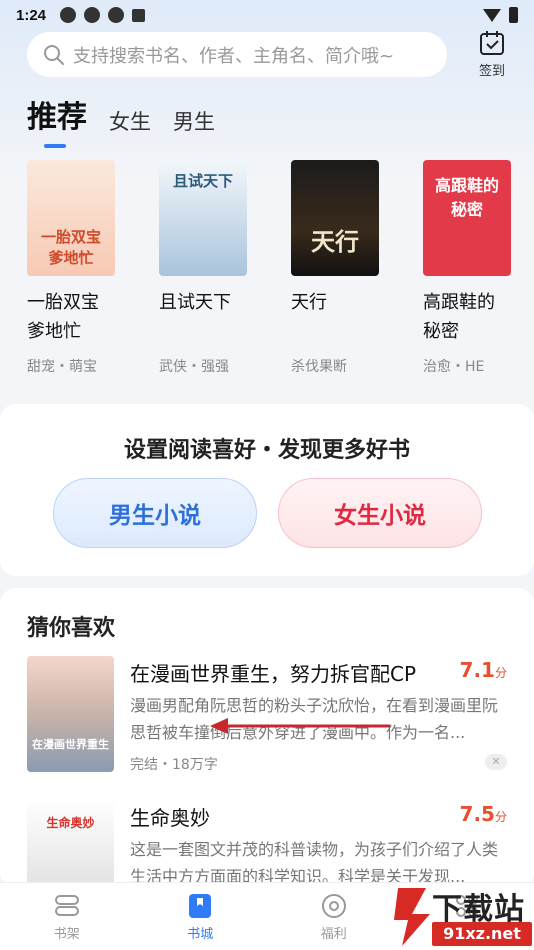 Image resolution: width=534 pixels, height=950 pixels. I want to click on tab-recommend: 推荐, so click(57, 120).